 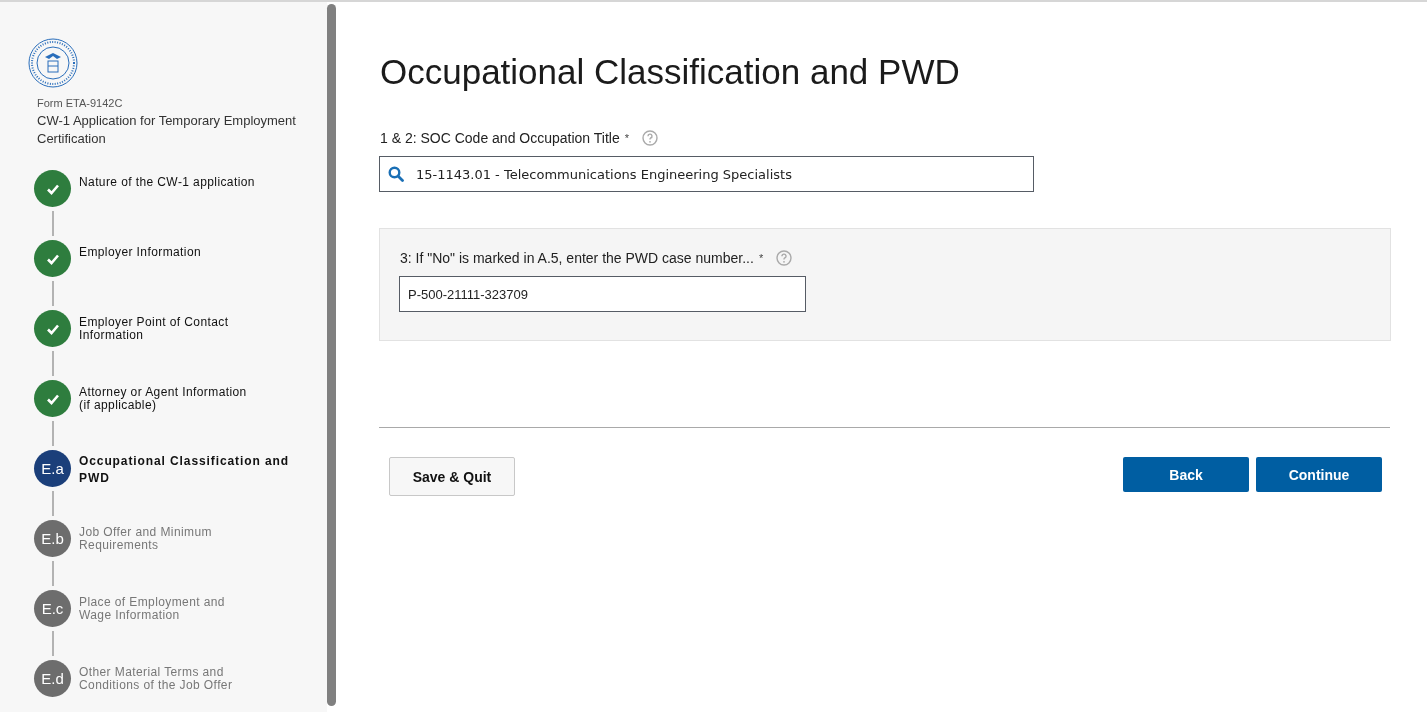 What do you see at coordinates (52, 608) in the screenshot?
I see `step-badge: E.c` at bounding box center [52, 608].